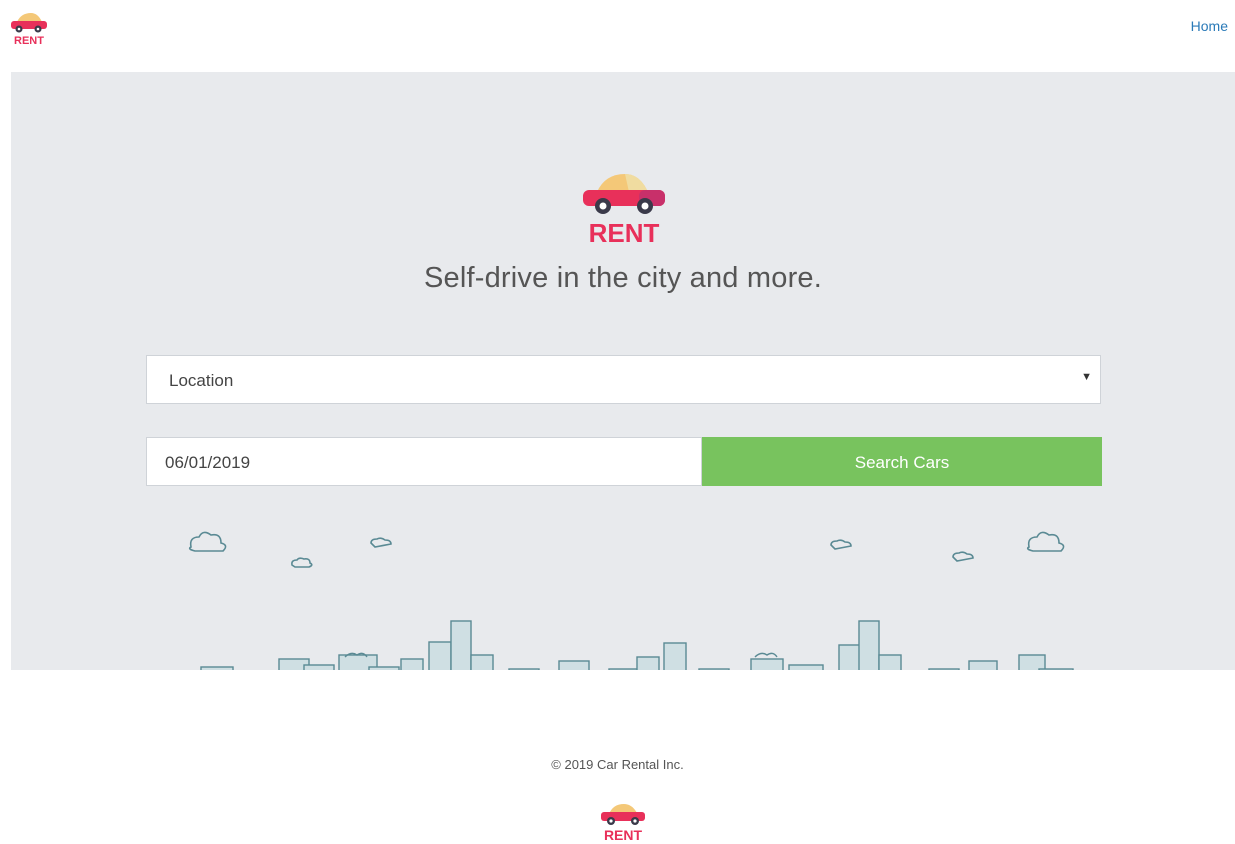 The width and height of the screenshot is (1235, 844). What do you see at coordinates (623, 278) in the screenshot?
I see `hero-tagline: Self-drive in the city and more.` at bounding box center [623, 278].